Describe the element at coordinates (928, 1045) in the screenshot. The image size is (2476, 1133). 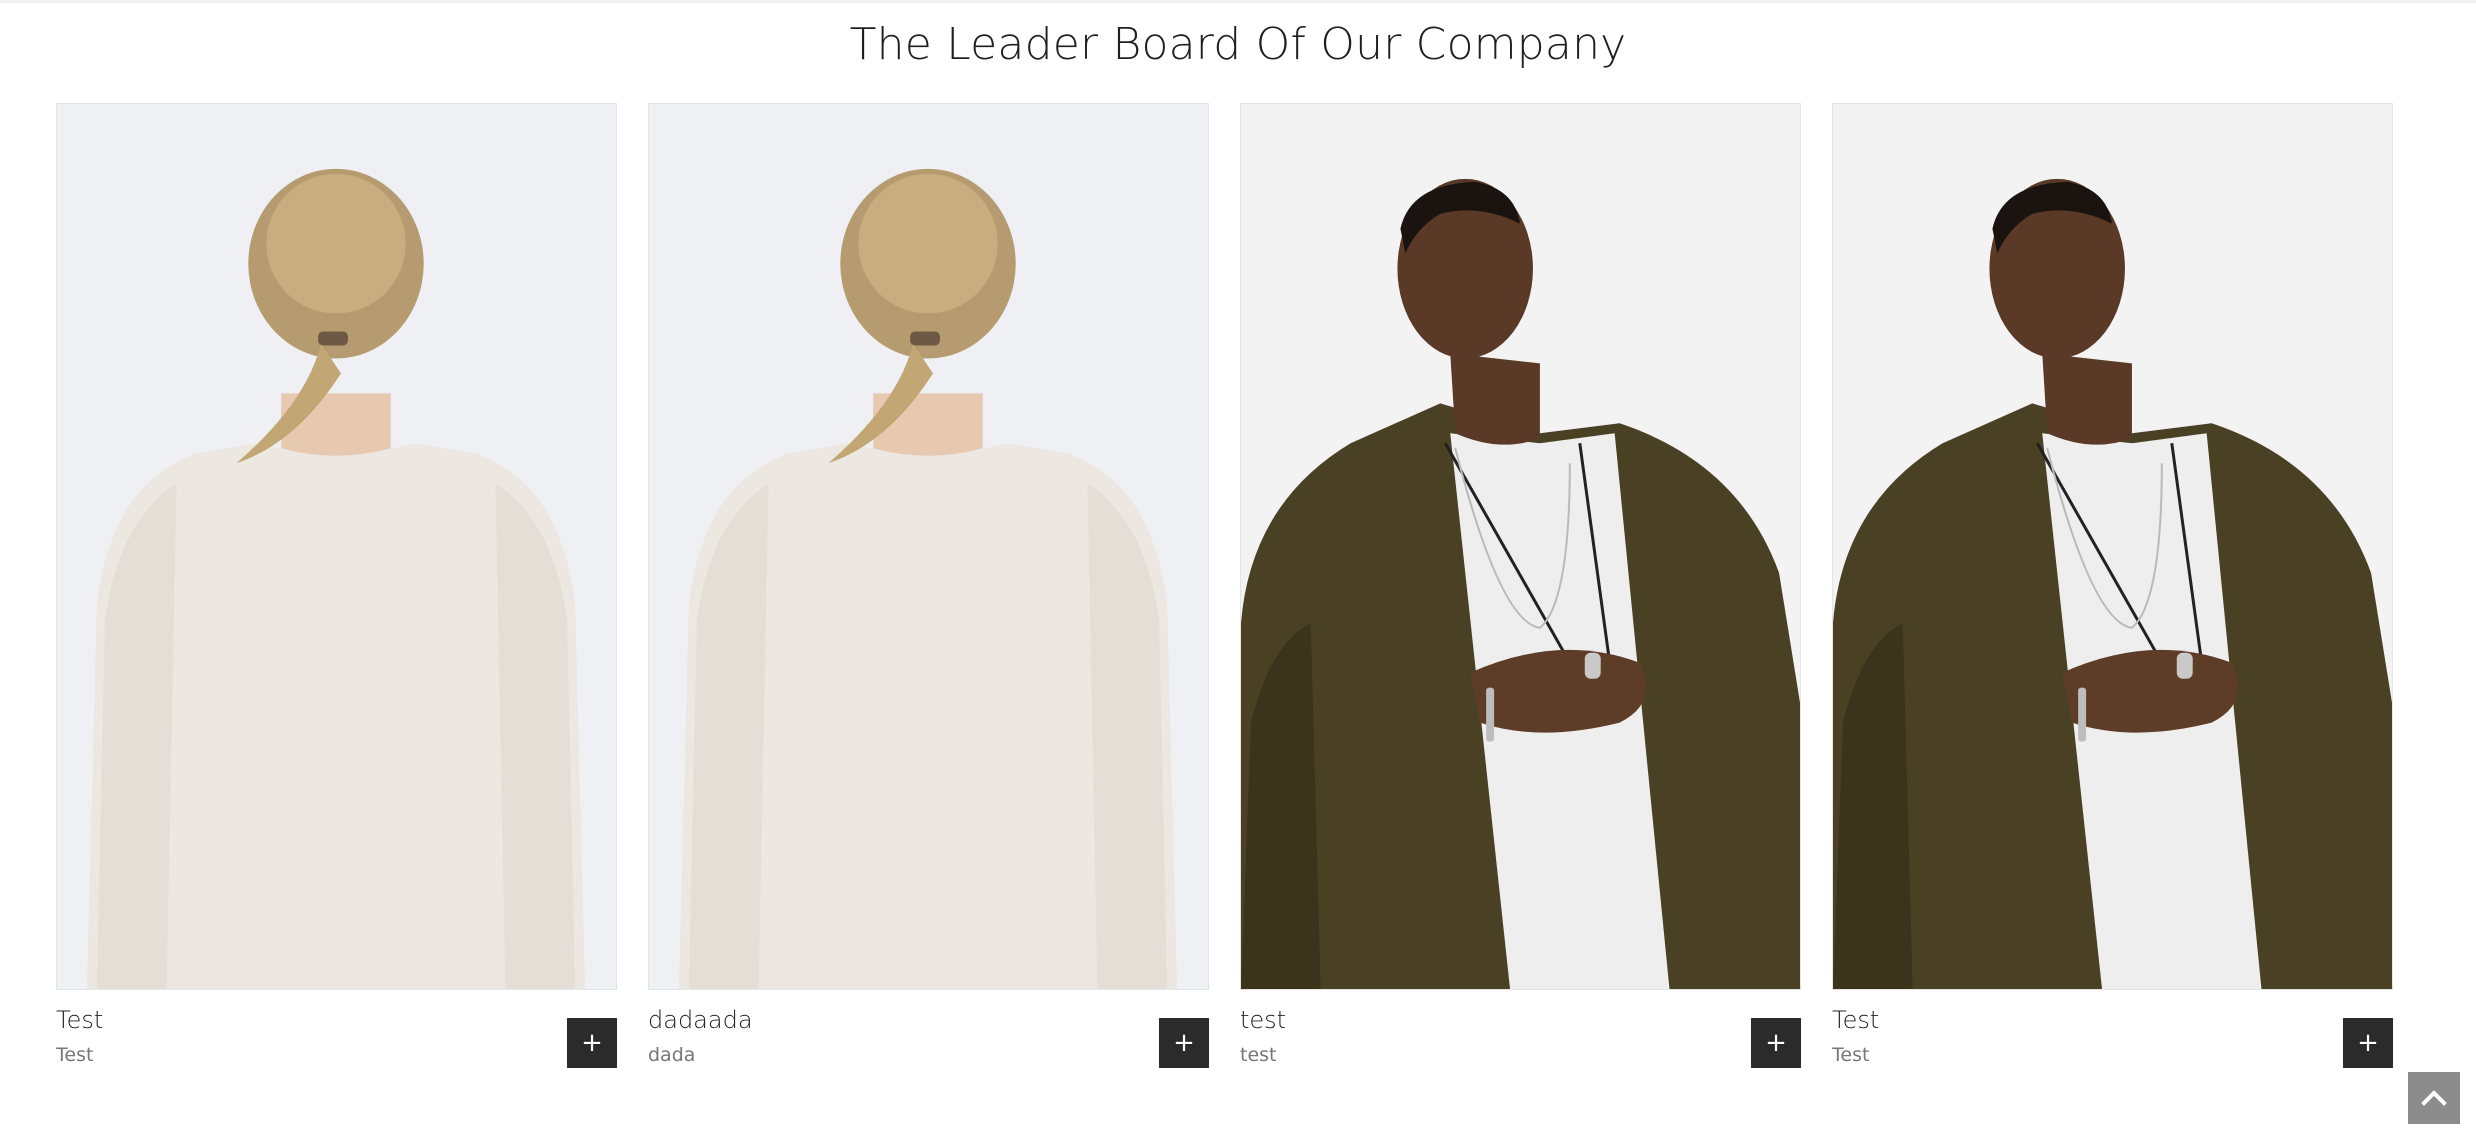
I see `leader-meta: dadaada dada +` at that location.